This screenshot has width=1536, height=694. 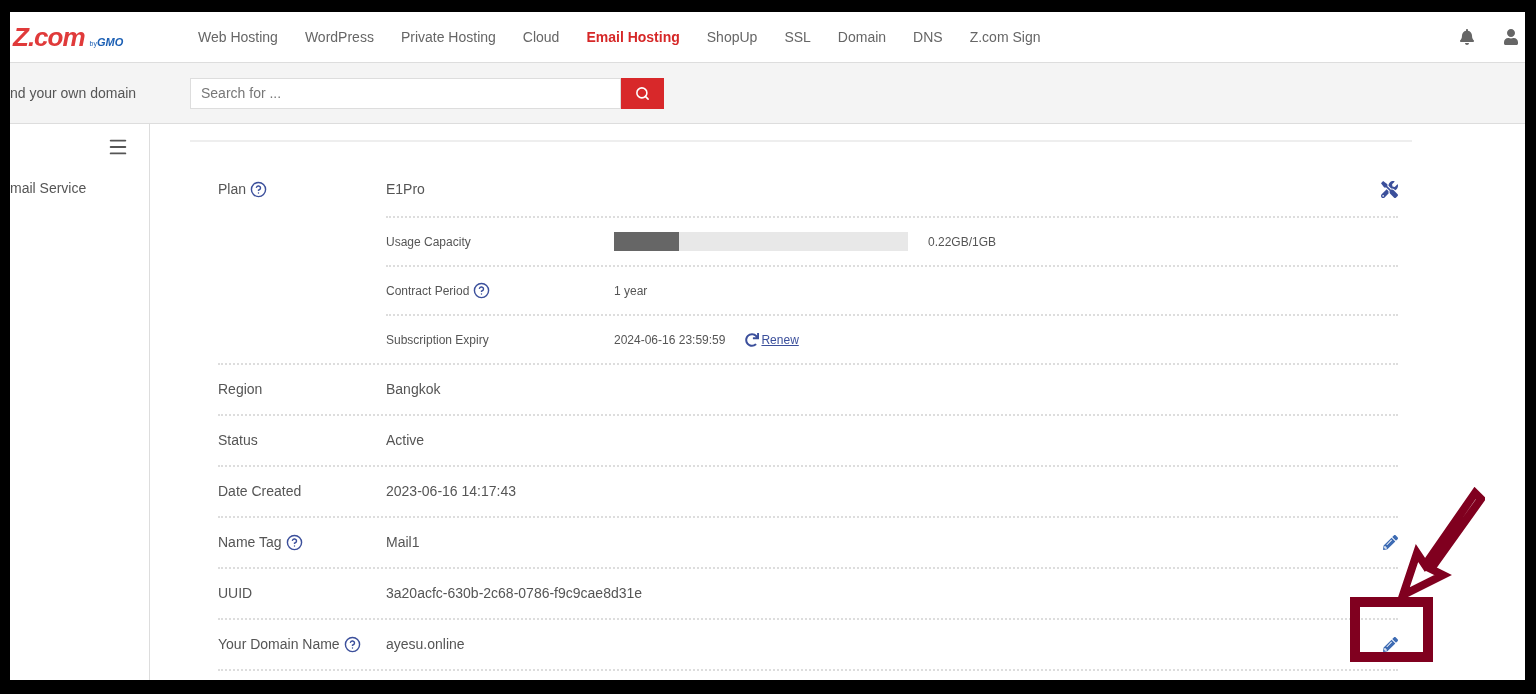 I want to click on field-value: 3a20acfc-630b-2c68-0786-f9c9cae8d31e, so click(x=514, y=593).